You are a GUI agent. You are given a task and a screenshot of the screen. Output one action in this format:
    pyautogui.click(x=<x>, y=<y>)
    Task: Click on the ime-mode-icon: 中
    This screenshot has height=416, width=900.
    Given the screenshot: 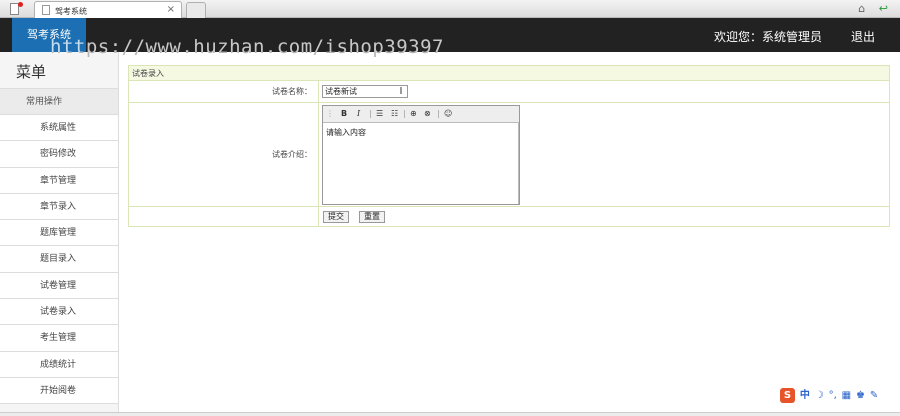 What is the action you would take?
    pyautogui.click(x=805, y=393)
    